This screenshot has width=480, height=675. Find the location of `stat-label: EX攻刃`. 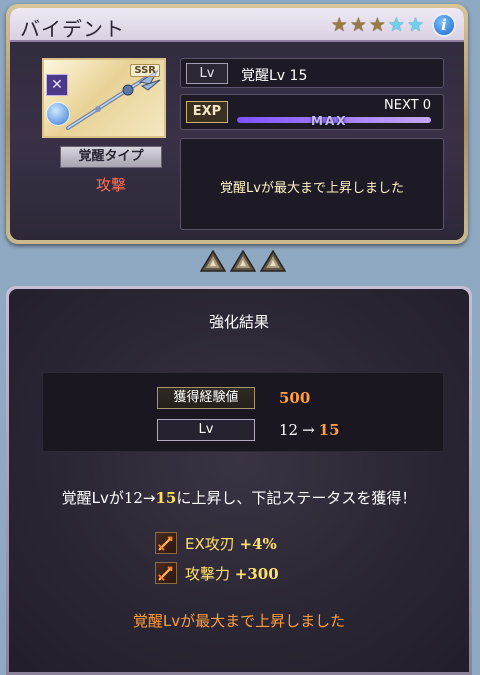

stat-label: EX攻刃 is located at coordinates (210, 543).